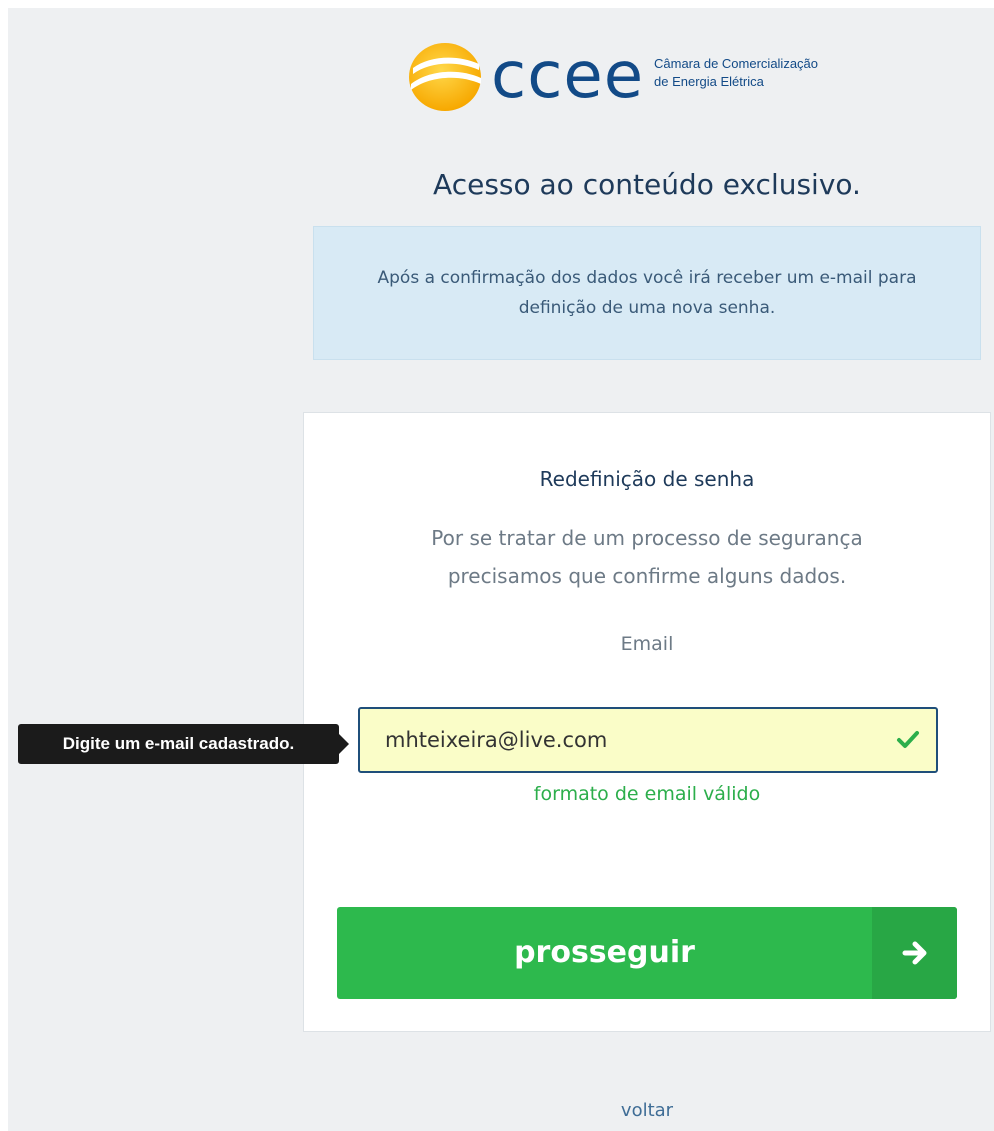 This screenshot has width=994, height=1131. I want to click on logo-tagline-line2: de Energia Elétrica, so click(709, 81).